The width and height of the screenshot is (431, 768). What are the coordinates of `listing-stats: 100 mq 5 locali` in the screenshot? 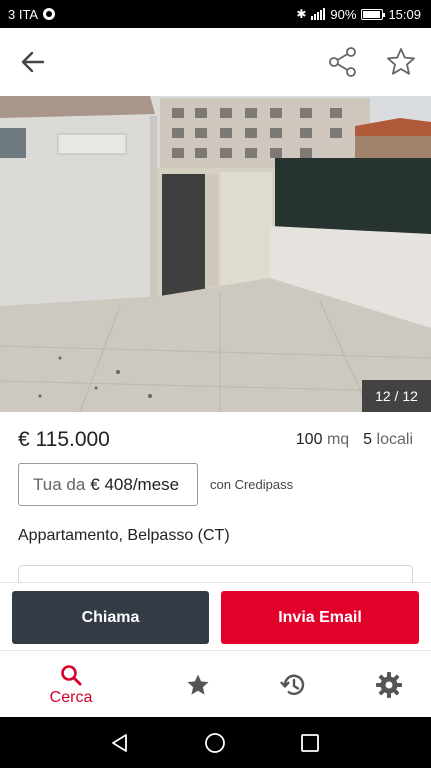 It's located at (354, 440).